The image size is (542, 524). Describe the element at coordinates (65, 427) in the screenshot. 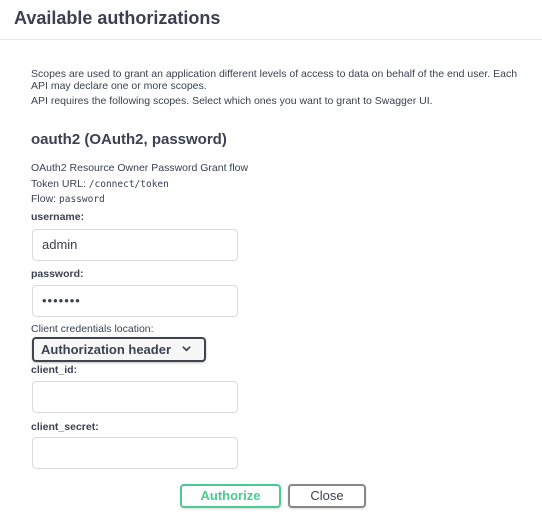

I see `client-secret-label: client_secret:` at that location.